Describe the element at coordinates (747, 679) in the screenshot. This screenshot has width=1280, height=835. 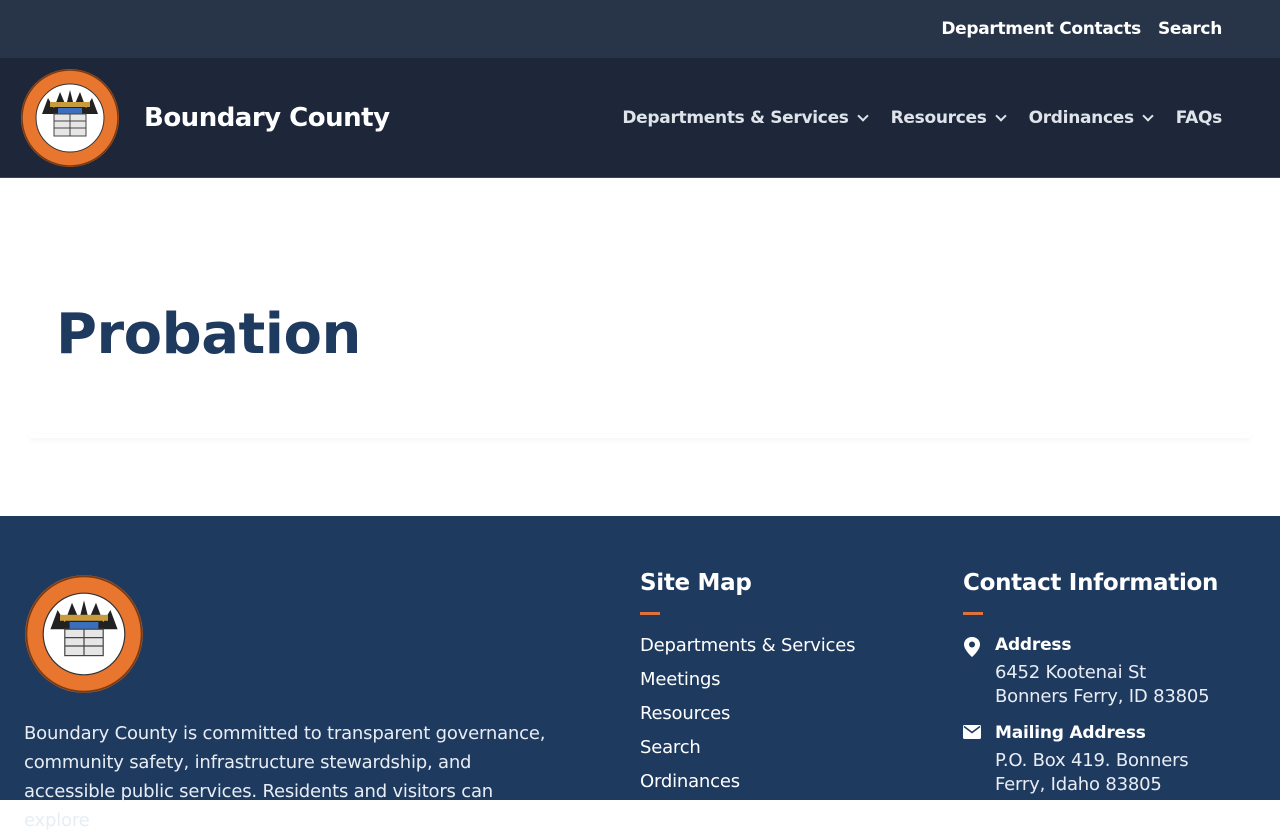
I see `sitemap-meetings: Meetings` at that location.